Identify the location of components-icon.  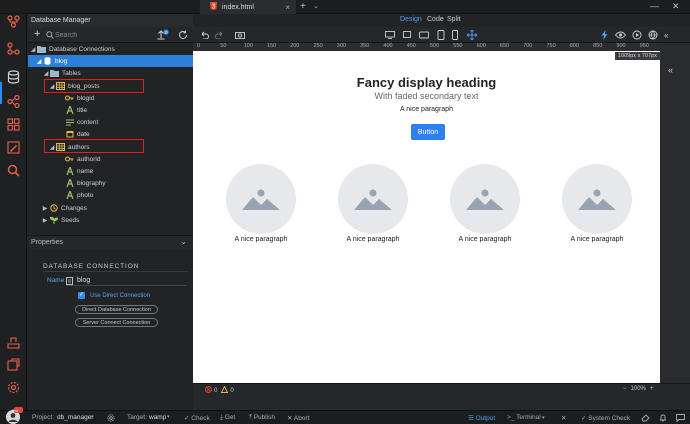
(13, 124).